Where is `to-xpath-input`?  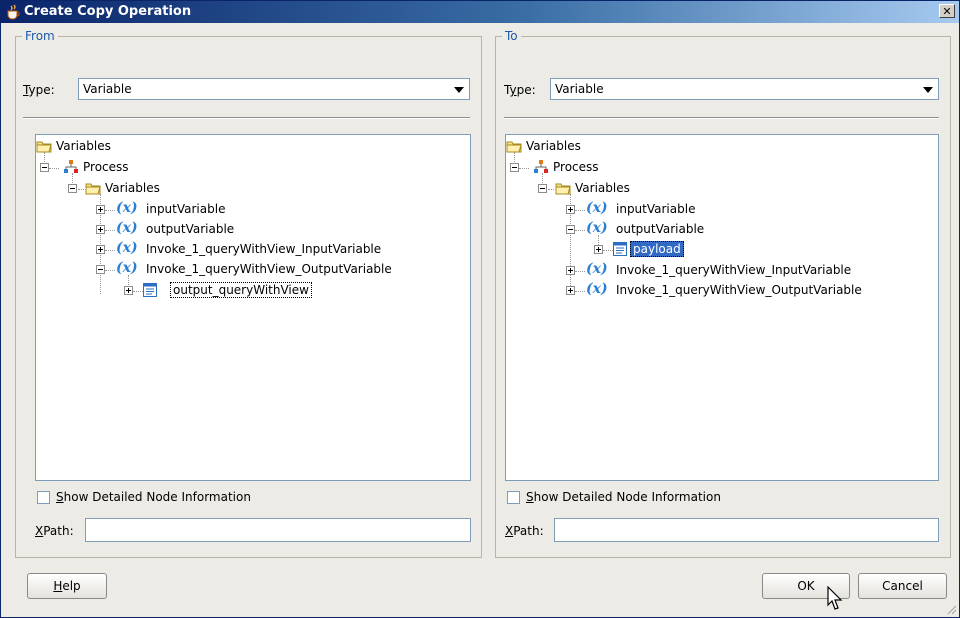
to-xpath-input is located at coordinates (746, 530).